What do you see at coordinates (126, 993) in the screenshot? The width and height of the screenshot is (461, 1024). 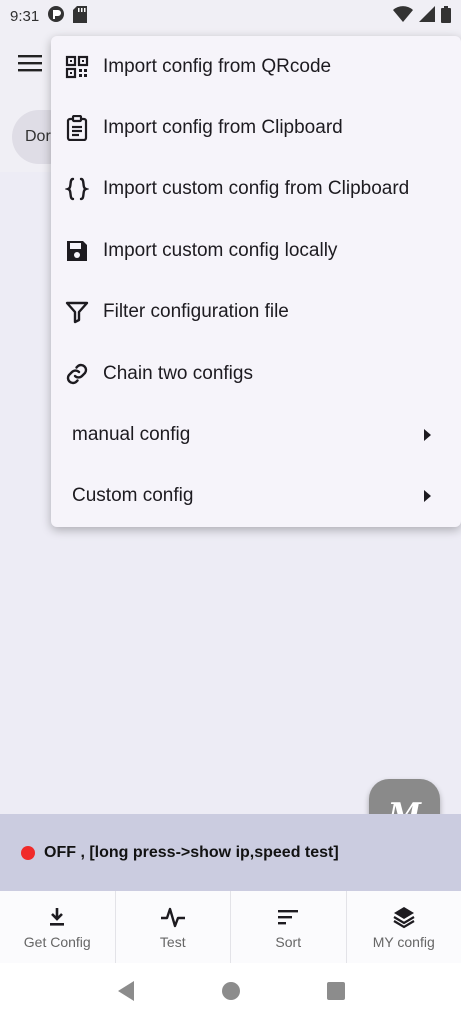 I see `back-icon` at bounding box center [126, 993].